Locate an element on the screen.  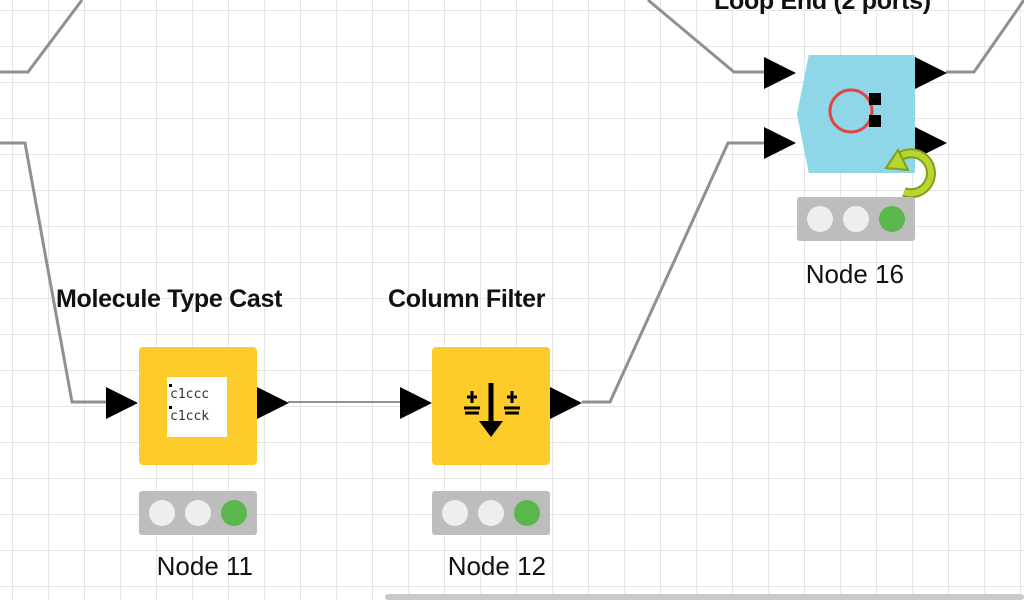
node-label: Node 16 is located at coordinates (843, 274).